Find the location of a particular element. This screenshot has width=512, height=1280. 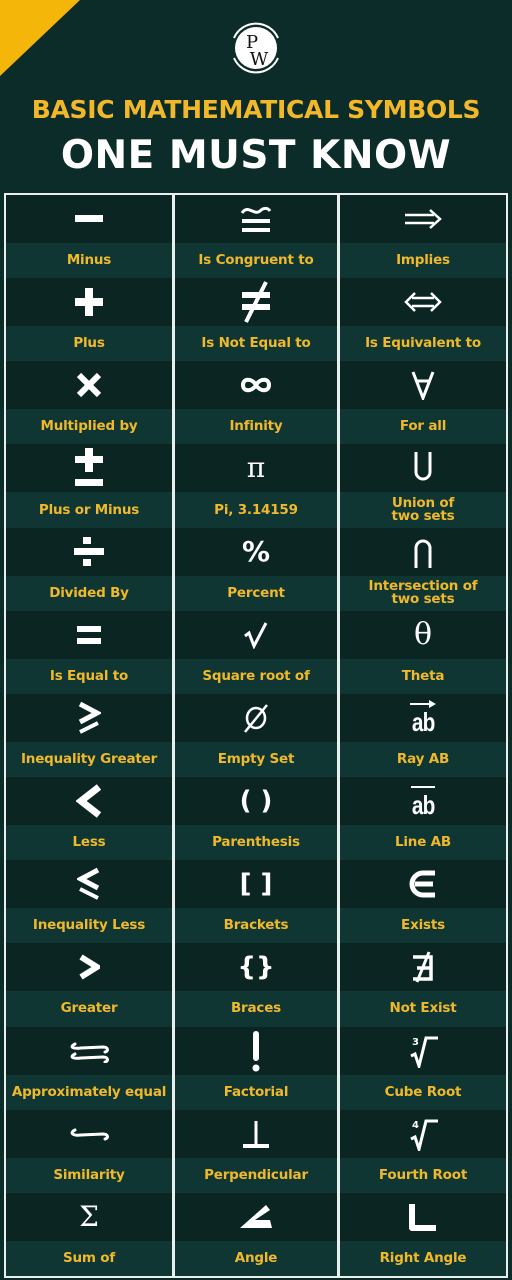

parenthesis-icon: ( ) is located at coordinates (256, 801).